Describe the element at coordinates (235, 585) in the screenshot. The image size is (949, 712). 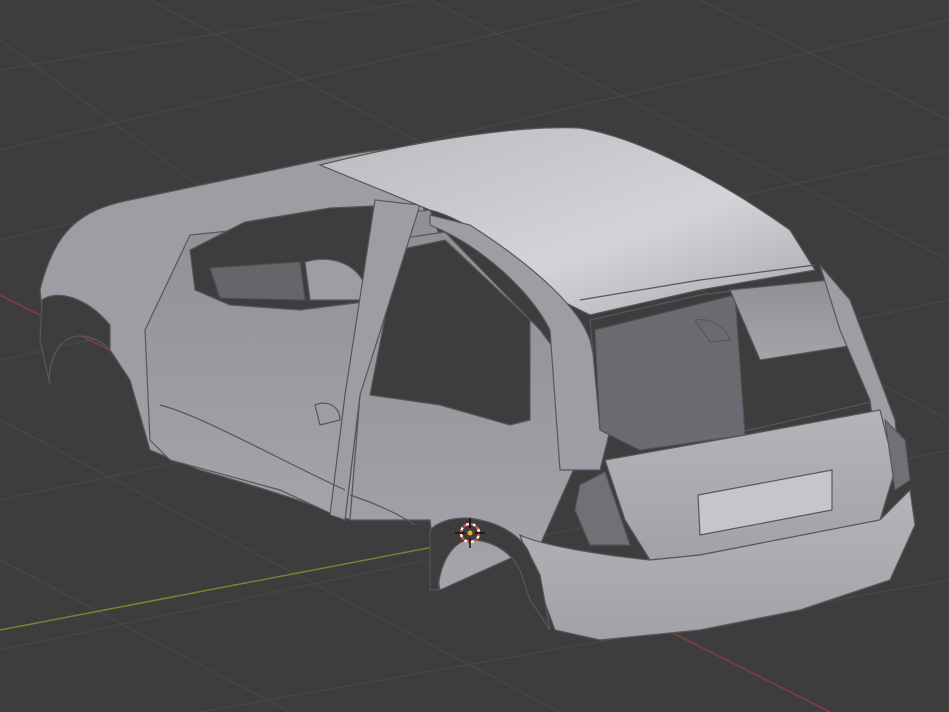
I see `y-axis-line` at that location.